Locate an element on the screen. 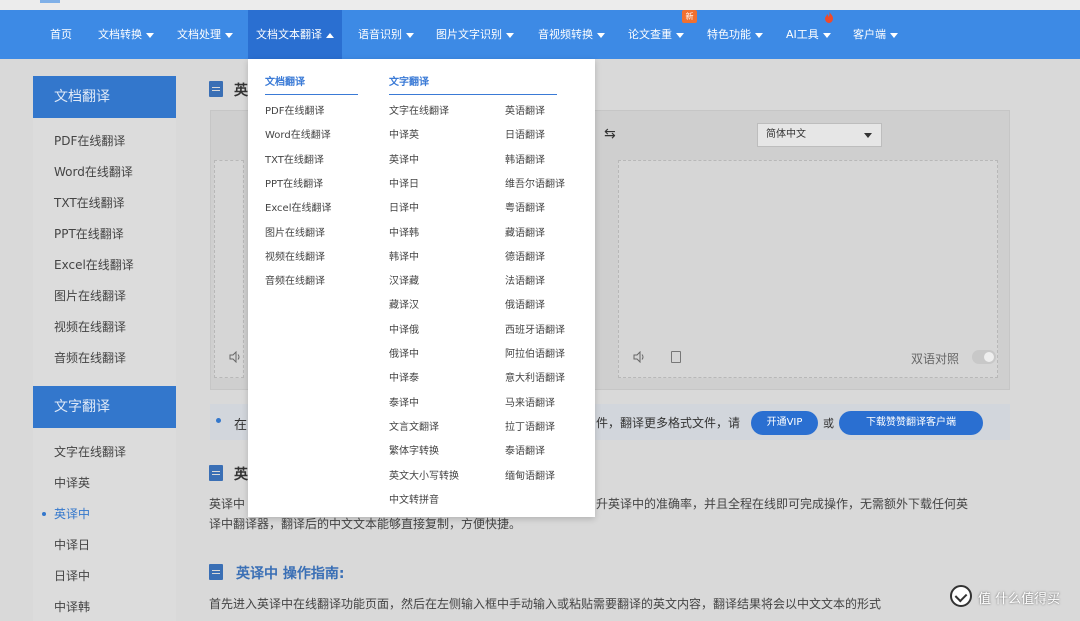 This screenshot has width=1080, height=621. nav-features: 特色功能 is located at coordinates (735, 34).